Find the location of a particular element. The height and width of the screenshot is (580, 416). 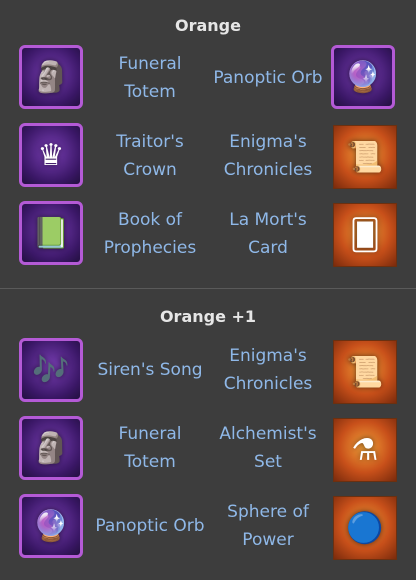

flute-icon: 🎶 is located at coordinates (51, 370).